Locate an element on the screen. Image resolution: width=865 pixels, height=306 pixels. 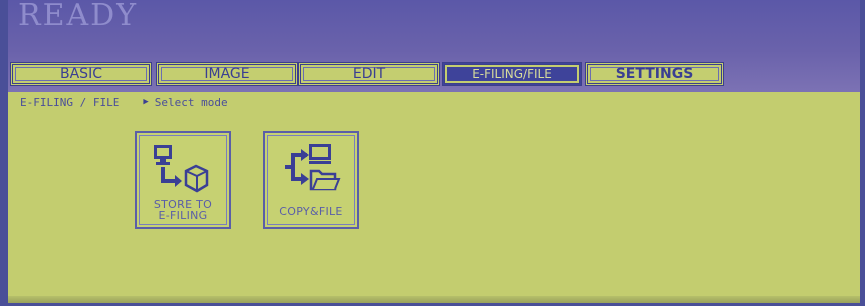
copy-and-file-icon is located at coordinates (313, 167).